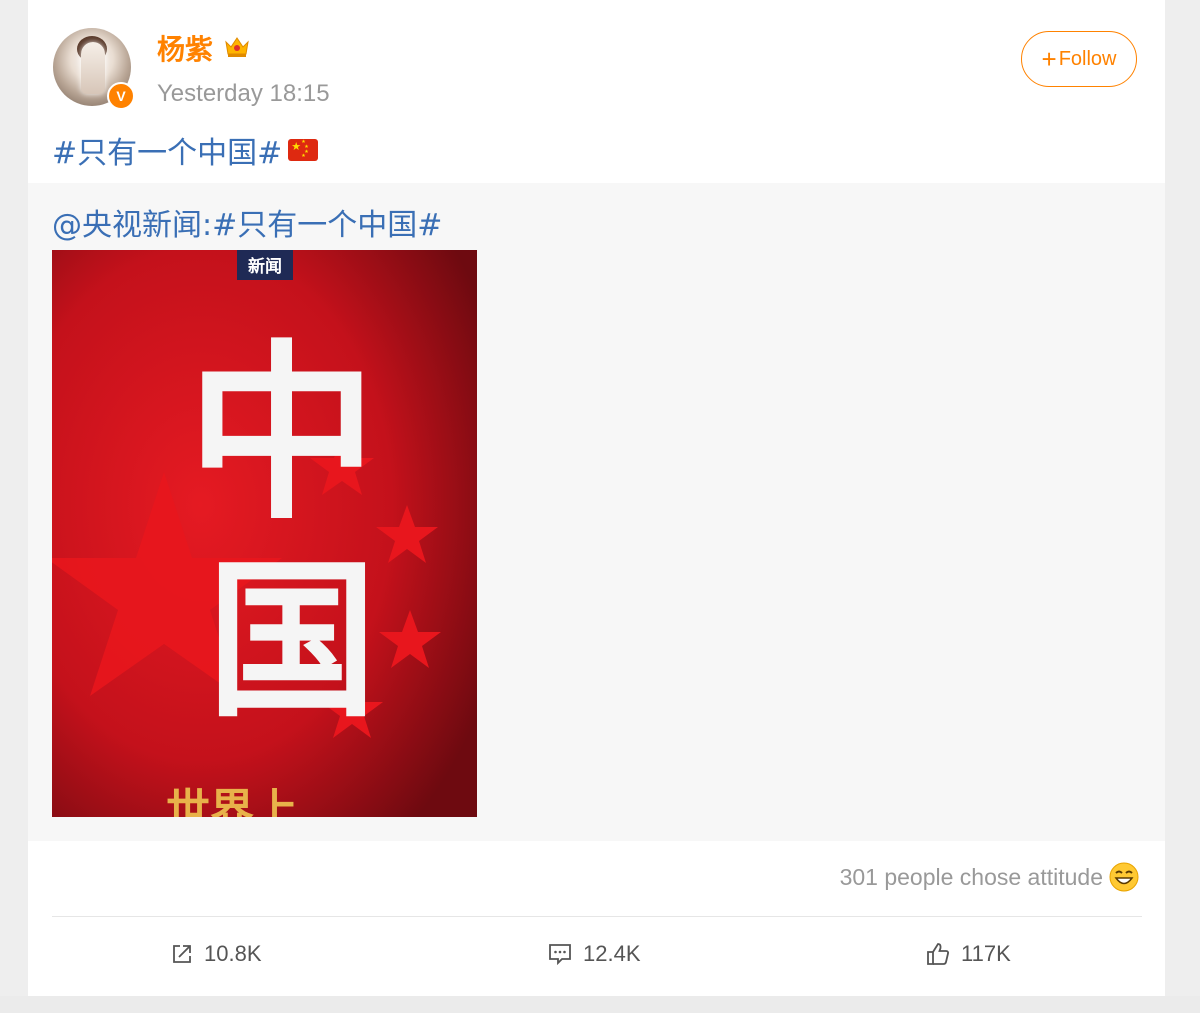 The height and width of the screenshot is (1013, 1200). Describe the element at coordinates (232, 801) in the screenshot. I see `poster-bottom-text: 世界上` at that location.